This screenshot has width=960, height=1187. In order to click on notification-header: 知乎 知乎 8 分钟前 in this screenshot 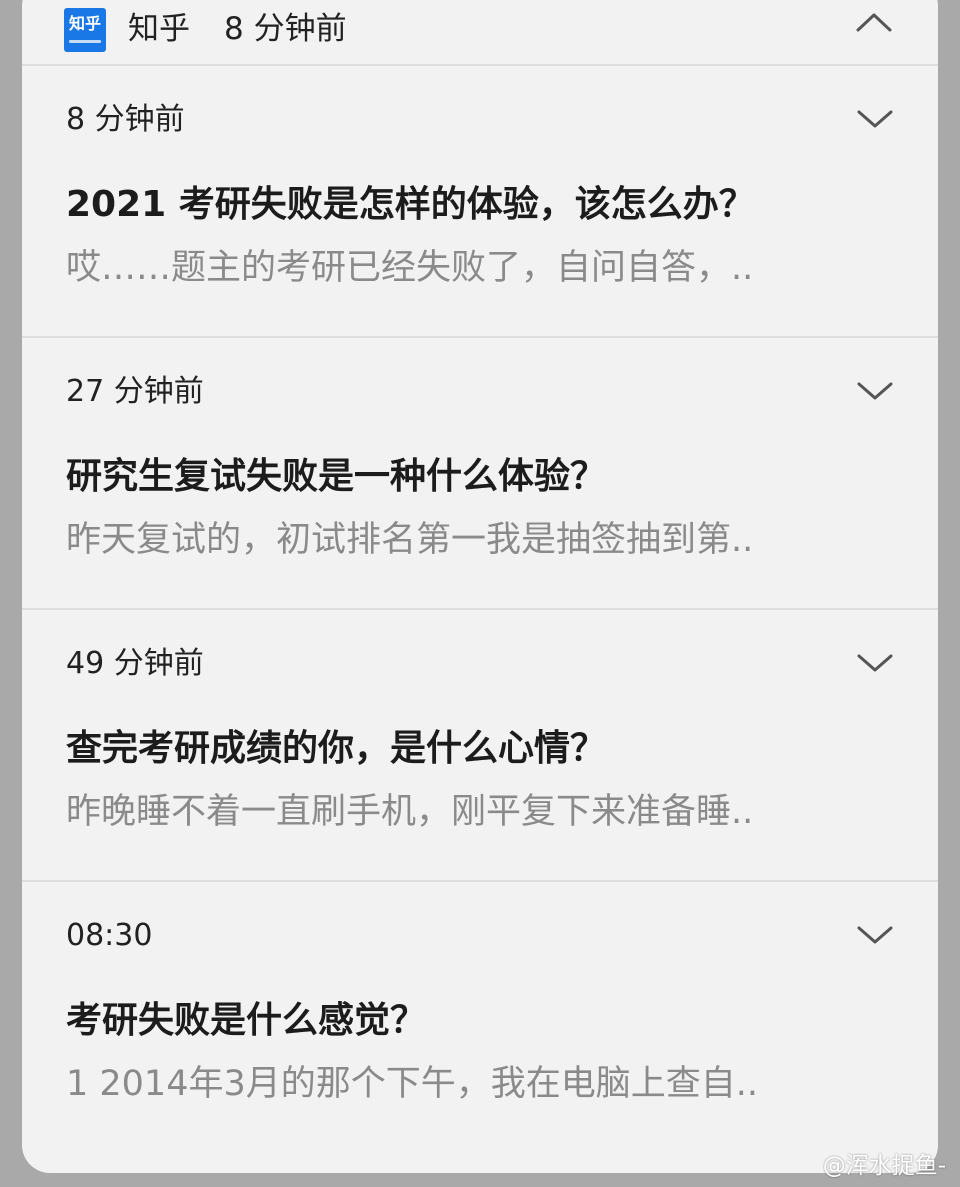, I will do `click(480, 33)`.